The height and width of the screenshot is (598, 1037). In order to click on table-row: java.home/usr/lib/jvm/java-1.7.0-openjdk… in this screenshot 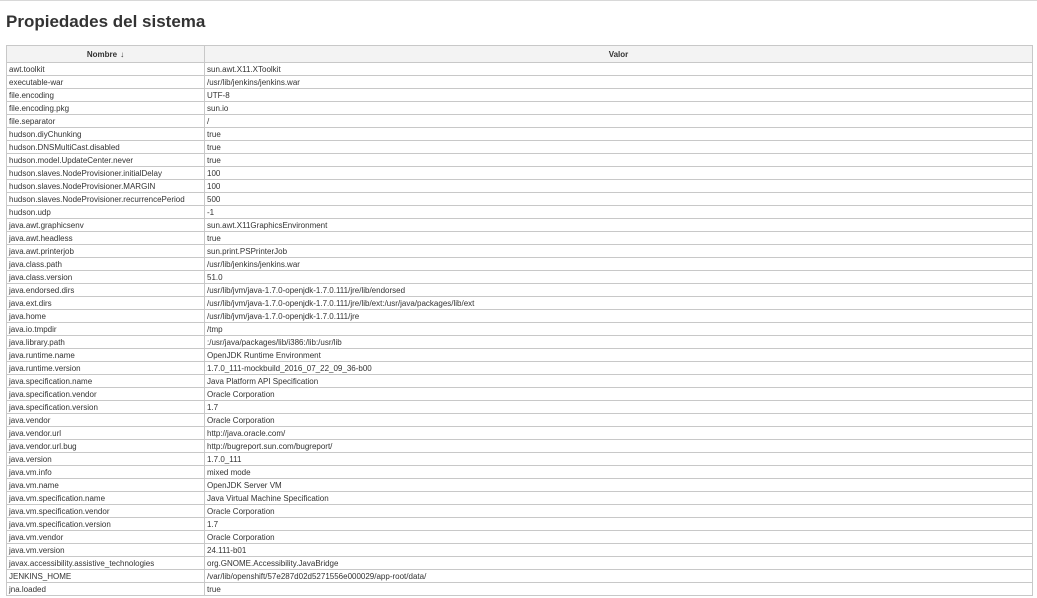, I will do `click(519, 316)`.